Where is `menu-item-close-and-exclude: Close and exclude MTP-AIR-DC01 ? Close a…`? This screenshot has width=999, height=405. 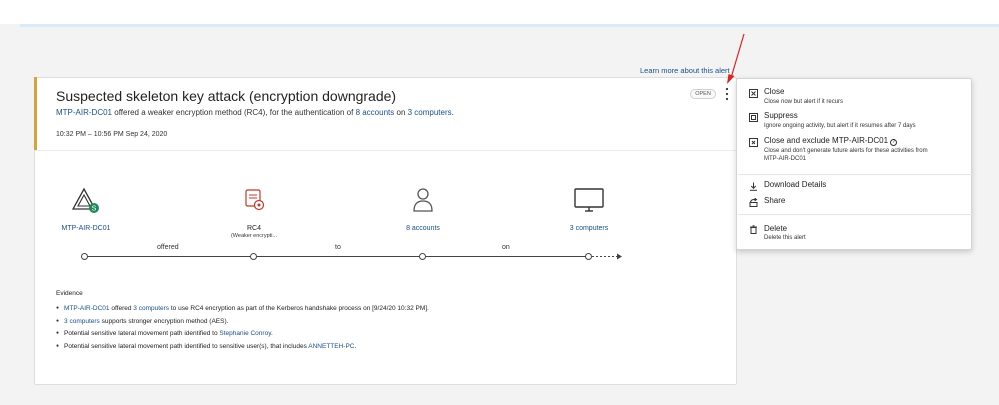 menu-item-close-and-exclude: Close and exclude MTP-AIR-DC01 ? Close a… is located at coordinates (854, 155).